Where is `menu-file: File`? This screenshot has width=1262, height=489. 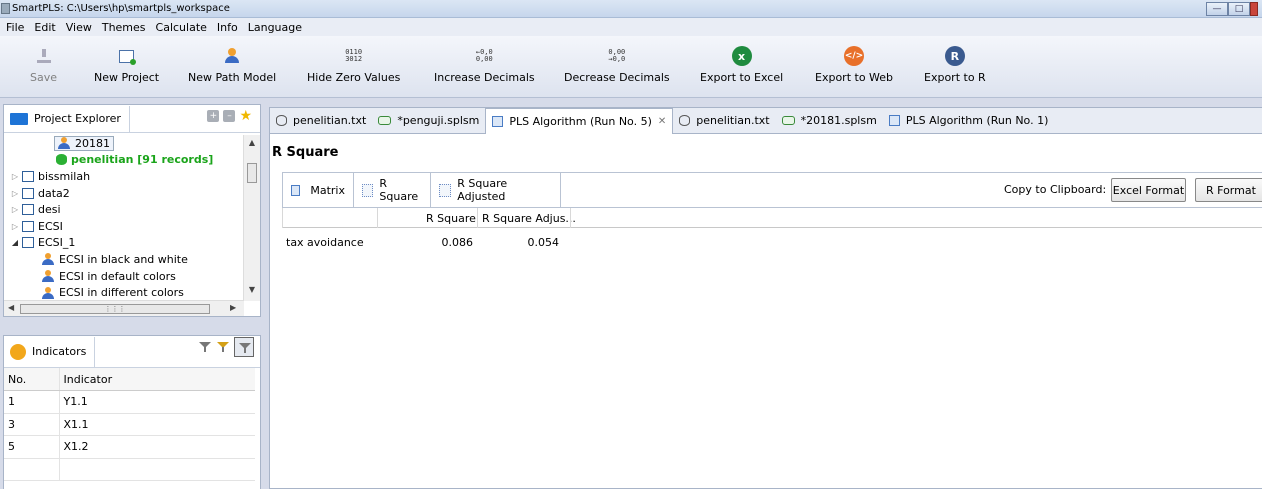 menu-file: File is located at coordinates (16, 27).